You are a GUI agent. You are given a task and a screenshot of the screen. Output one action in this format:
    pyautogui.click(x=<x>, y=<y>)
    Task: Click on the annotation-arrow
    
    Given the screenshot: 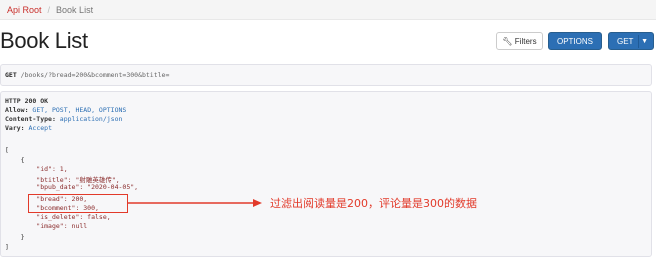 What is the action you would take?
    pyautogui.click(x=195, y=203)
    